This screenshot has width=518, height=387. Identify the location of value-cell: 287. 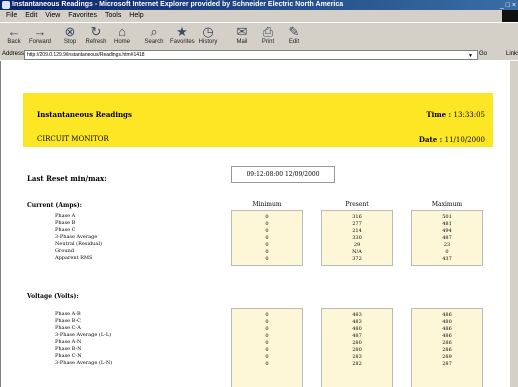
(447, 364).